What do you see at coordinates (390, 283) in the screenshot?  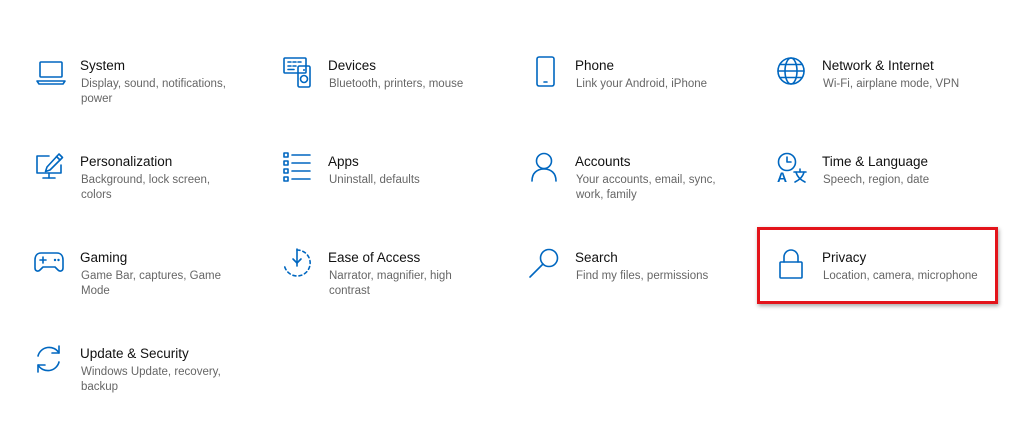 I see `tile-description: Narrator, magnifier, high contrast` at bounding box center [390, 283].